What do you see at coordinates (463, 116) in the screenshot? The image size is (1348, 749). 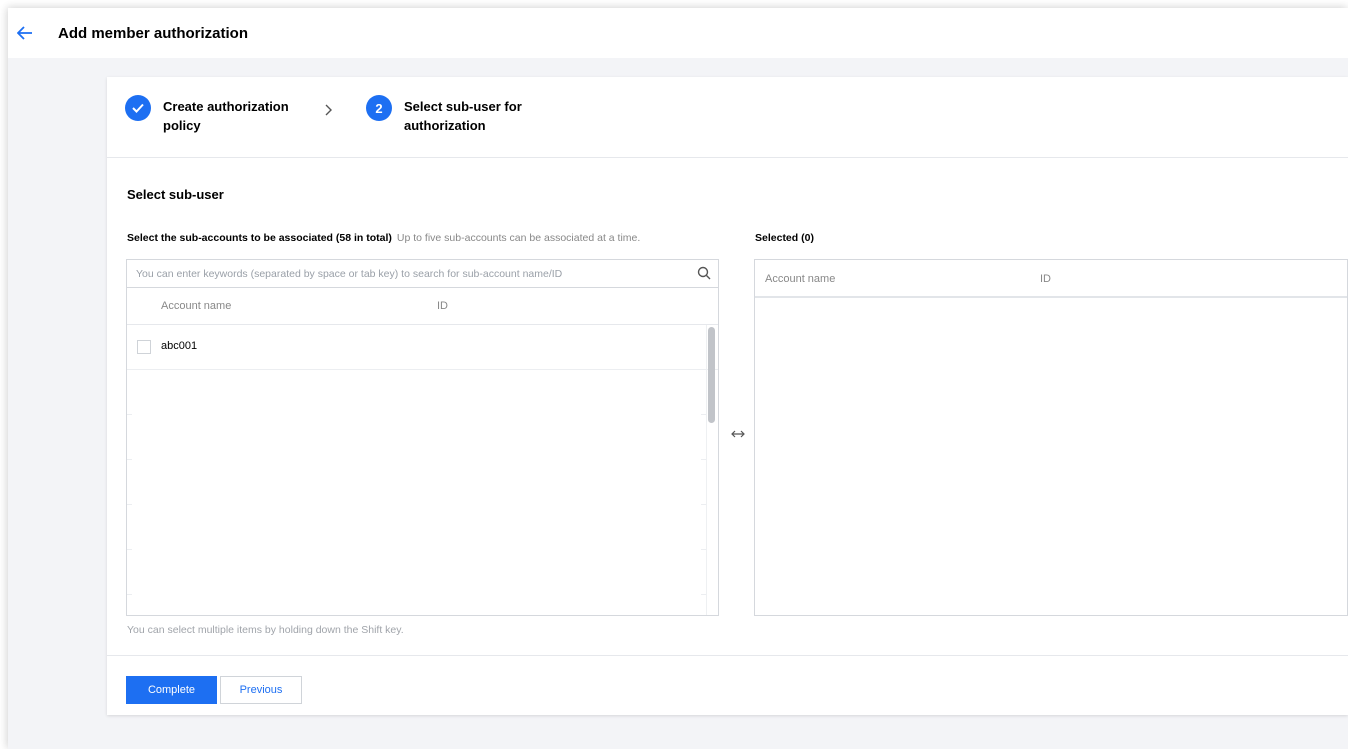 I see `step-label: Select sub-user for authorization` at bounding box center [463, 116].